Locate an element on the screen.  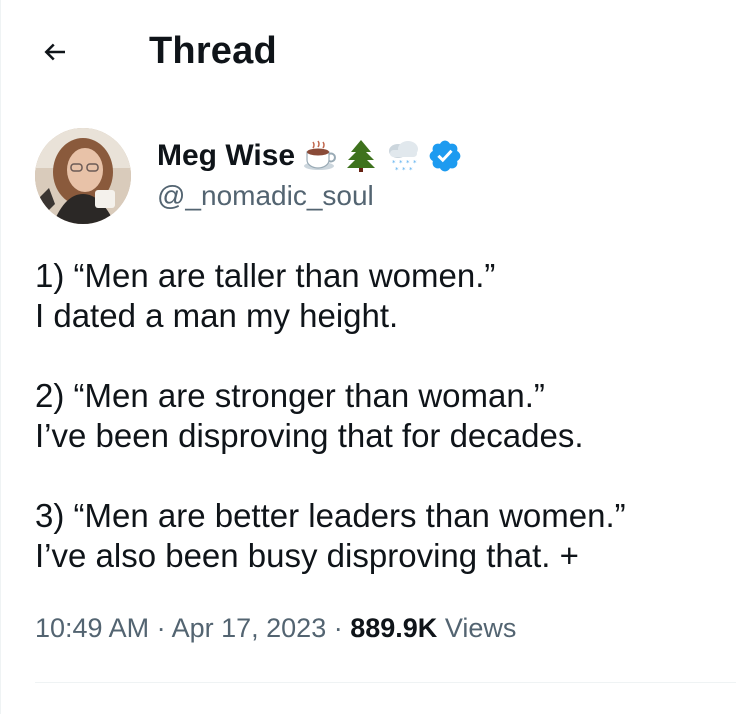
avatar is located at coordinates (83, 176).